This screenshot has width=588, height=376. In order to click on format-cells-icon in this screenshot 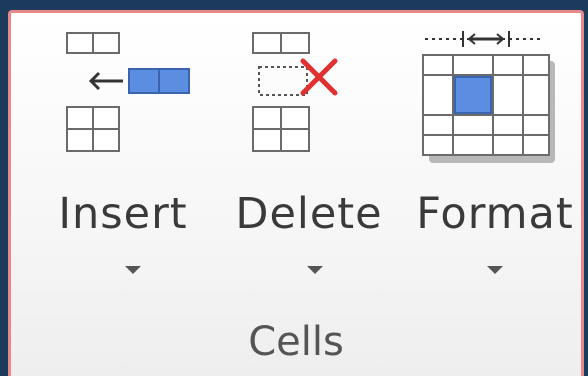, I will do `click(488, 97)`.